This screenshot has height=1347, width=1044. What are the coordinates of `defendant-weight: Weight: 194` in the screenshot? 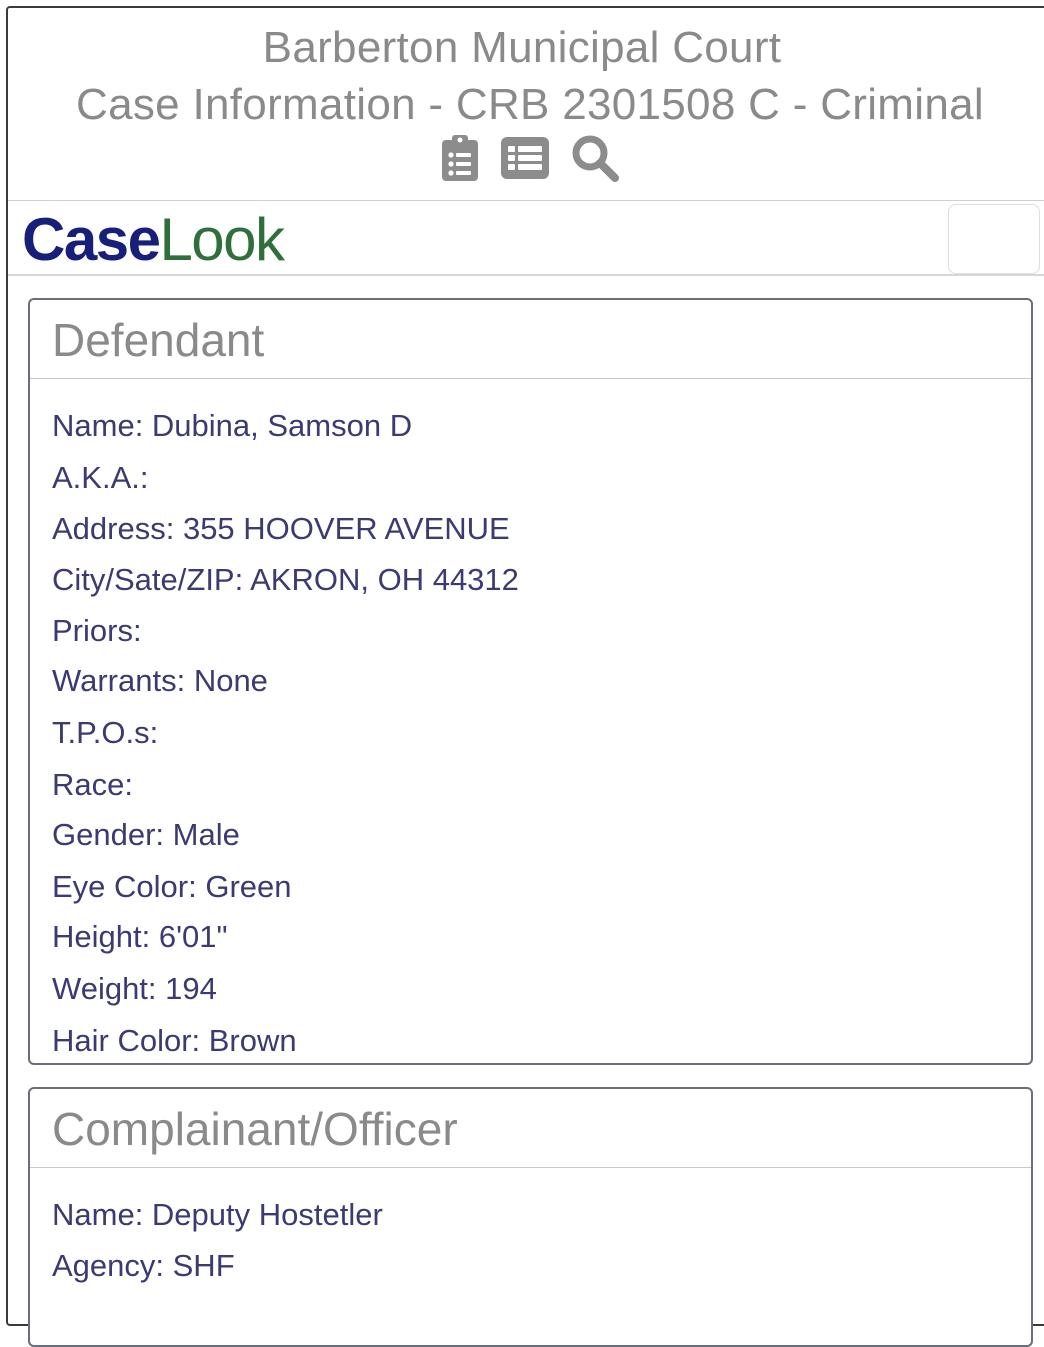 It's located at (134, 988).